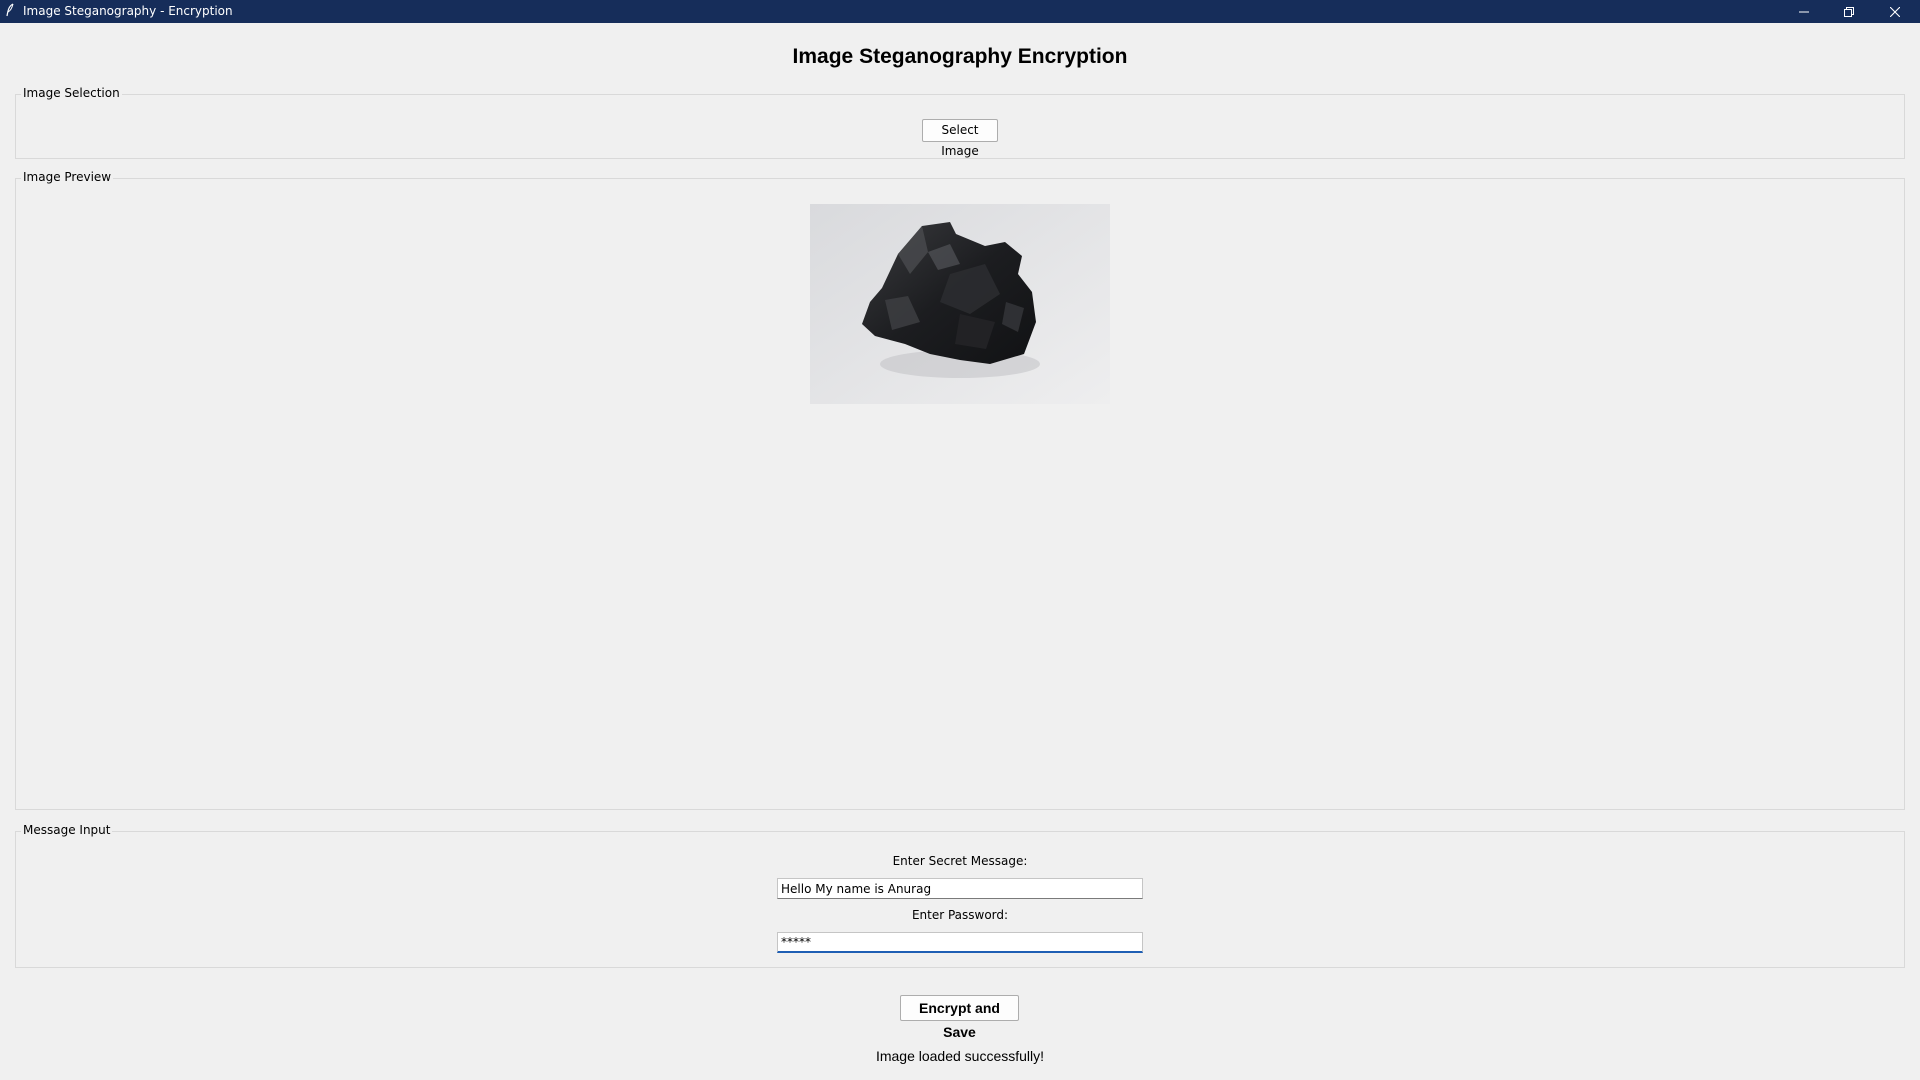 This screenshot has width=1920, height=1080. What do you see at coordinates (960, 1056) in the screenshot?
I see `status-message: Image loaded successfully!` at bounding box center [960, 1056].